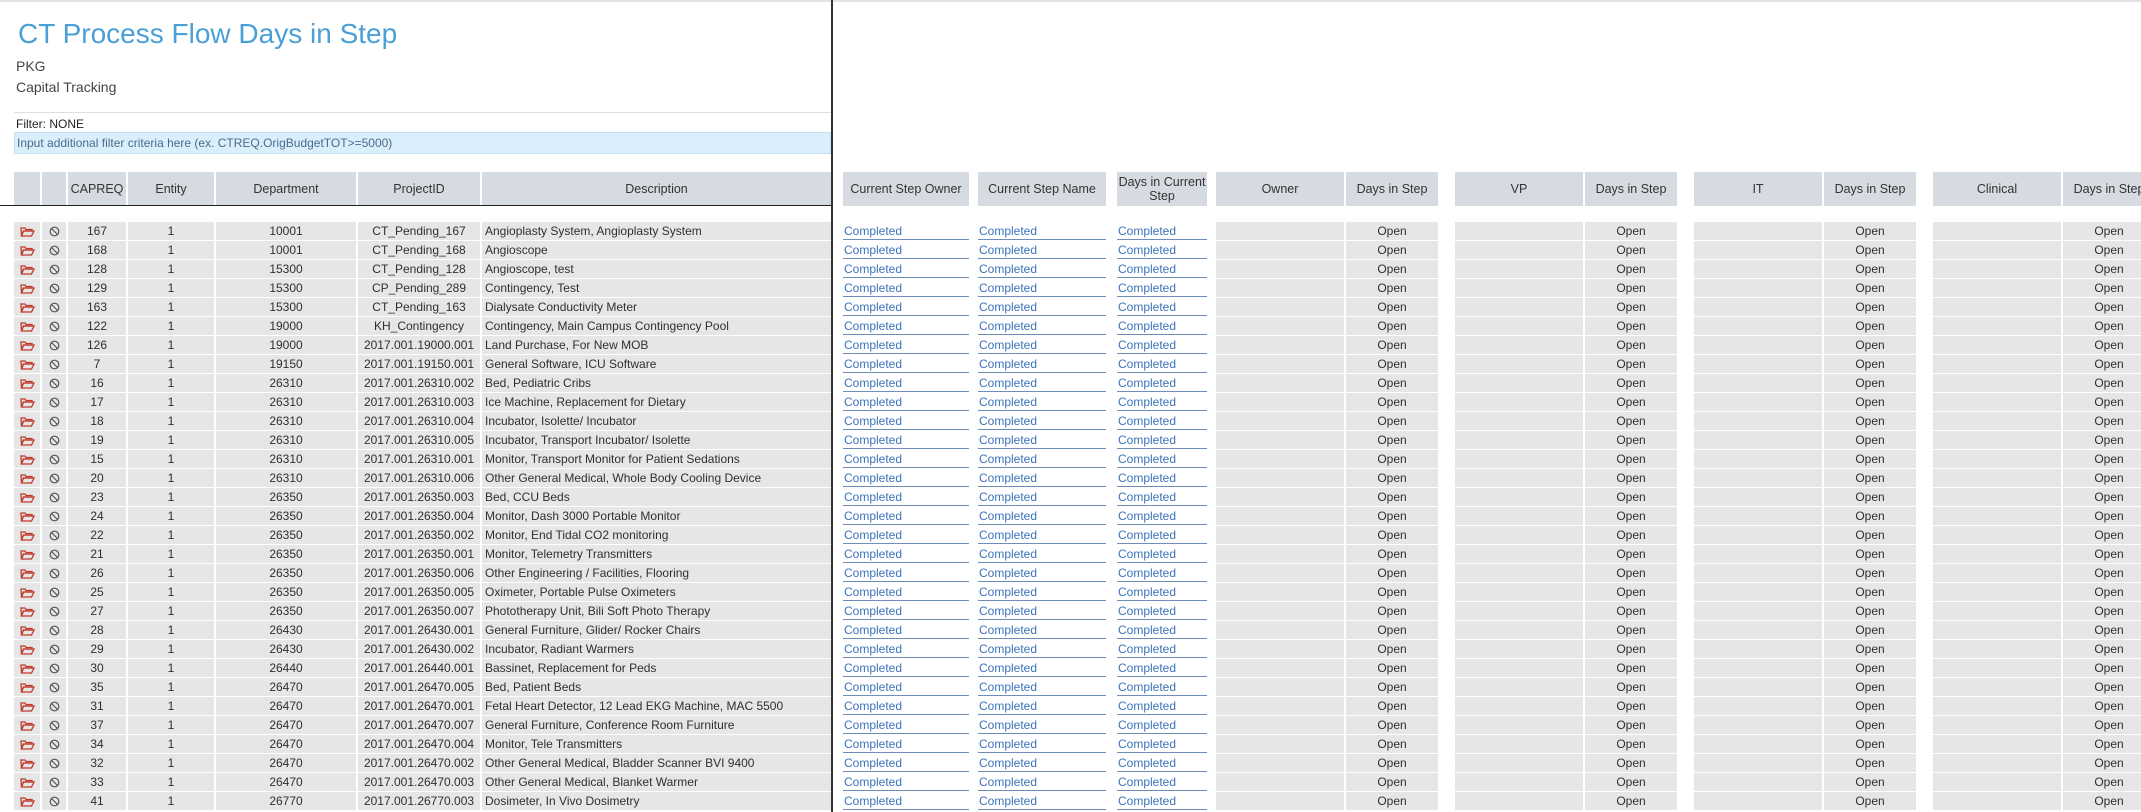 The height and width of the screenshot is (812, 2141). Describe the element at coordinates (1631, 189) in the screenshot. I see `header-vp-days: Days in Step` at that location.